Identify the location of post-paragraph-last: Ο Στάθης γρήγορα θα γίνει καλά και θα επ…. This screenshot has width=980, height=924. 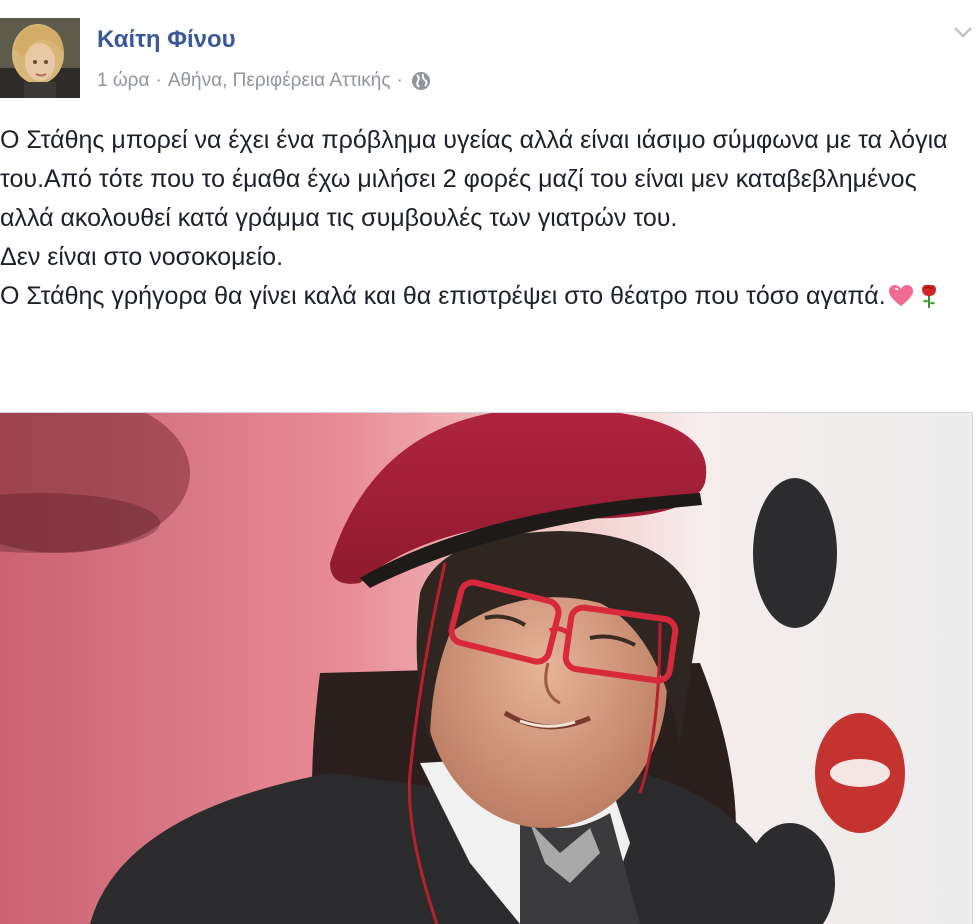
(487, 296).